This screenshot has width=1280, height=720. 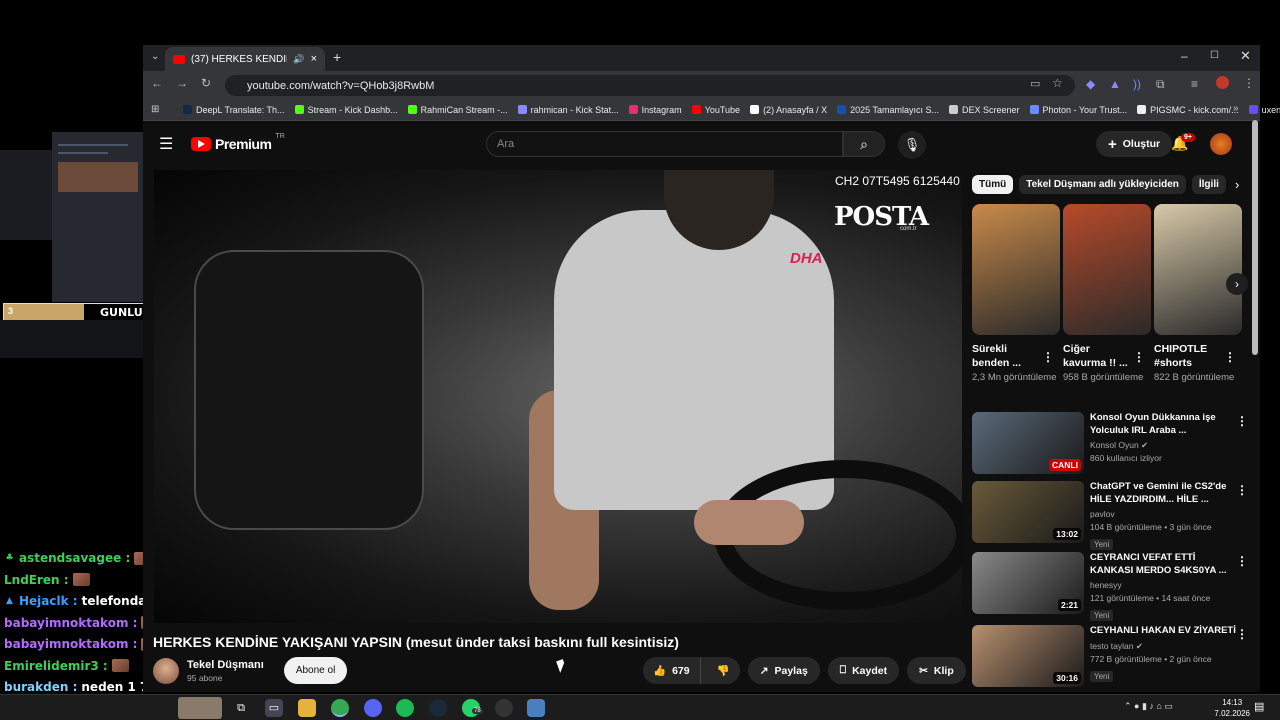 I want to click on short-title: CHIPOTLE #shorts, so click(x=1189, y=356).